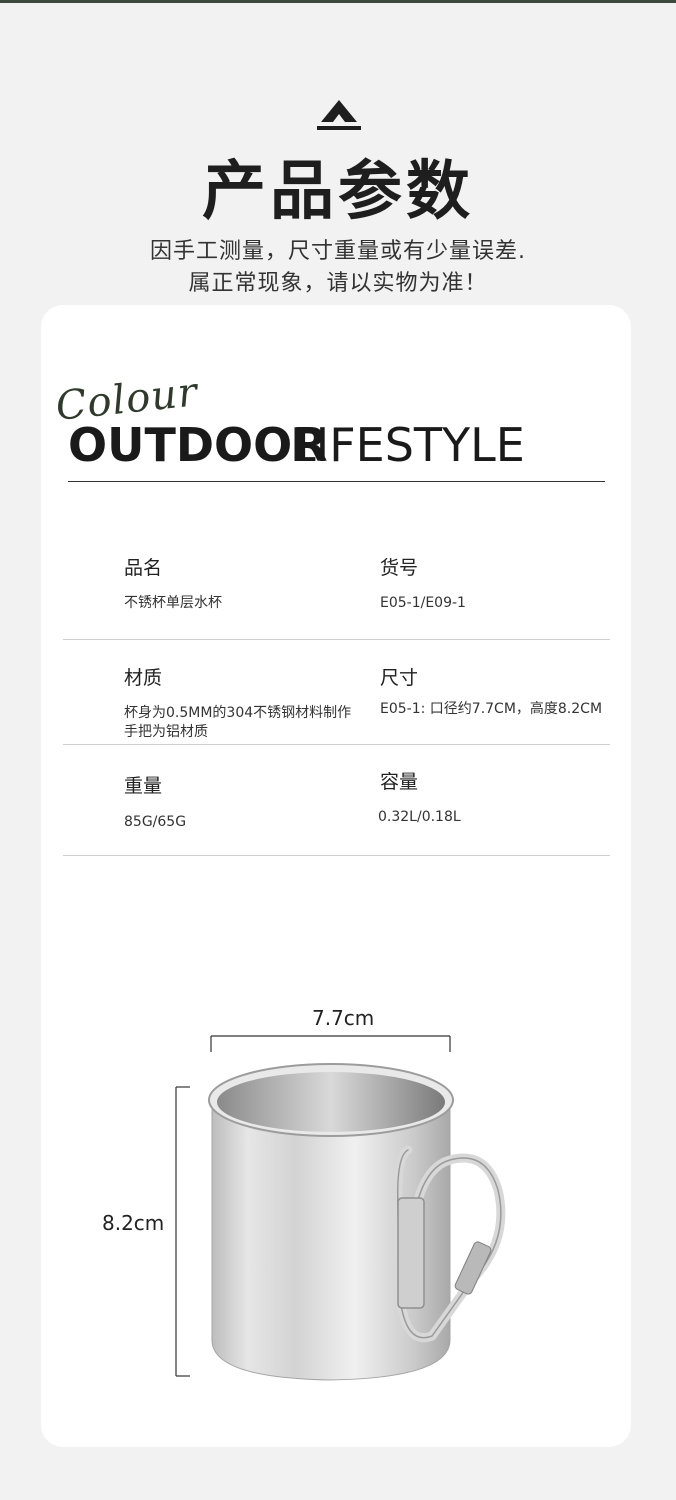 The height and width of the screenshot is (1500, 676). Describe the element at coordinates (419, 817) in the screenshot. I see `spec-value-capacity: 0.32L/0.18L` at that location.